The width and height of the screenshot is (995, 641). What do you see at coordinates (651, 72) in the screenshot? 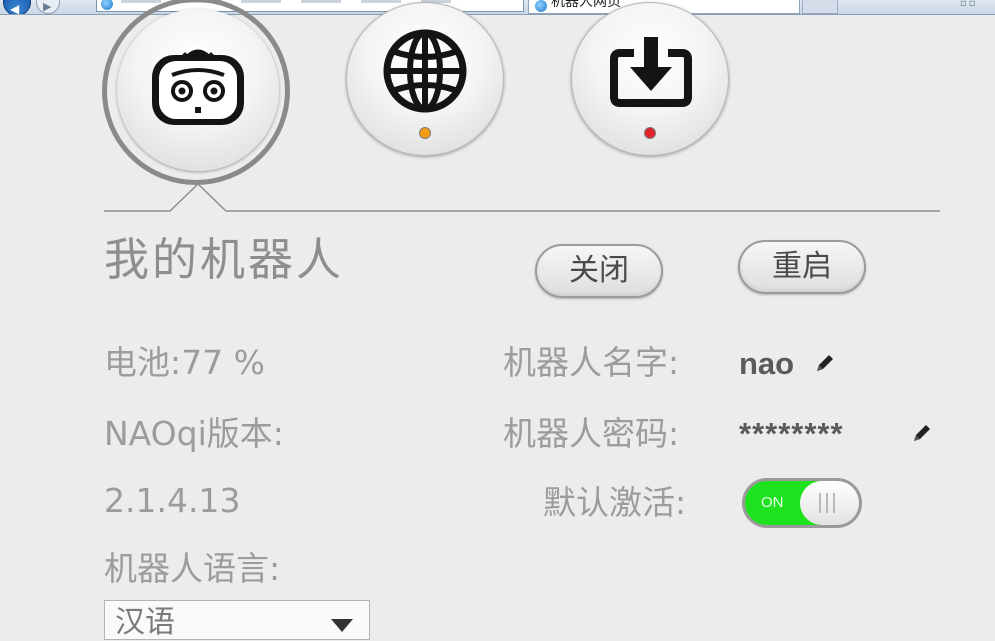
I see `download-icon` at bounding box center [651, 72].